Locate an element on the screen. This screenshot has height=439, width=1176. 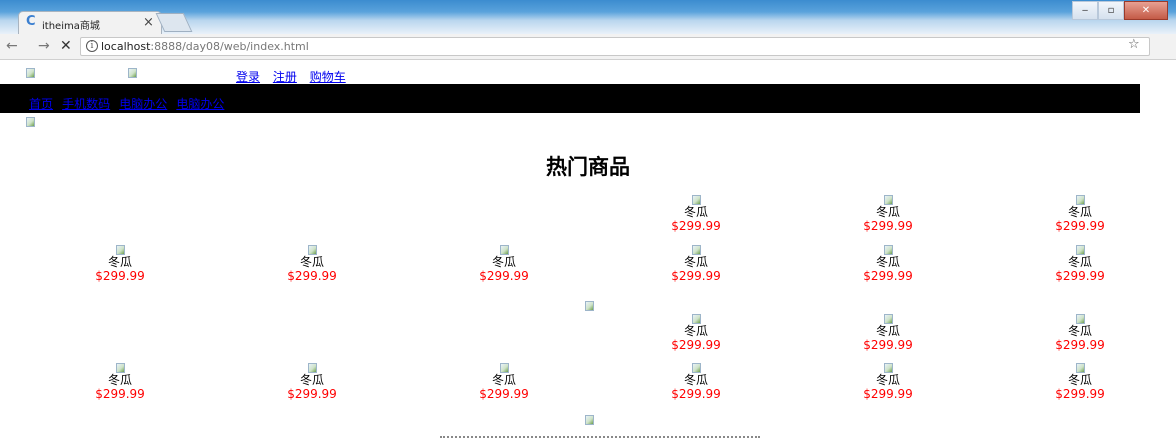
back-arrow-icon: ← is located at coordinates (12, 46).